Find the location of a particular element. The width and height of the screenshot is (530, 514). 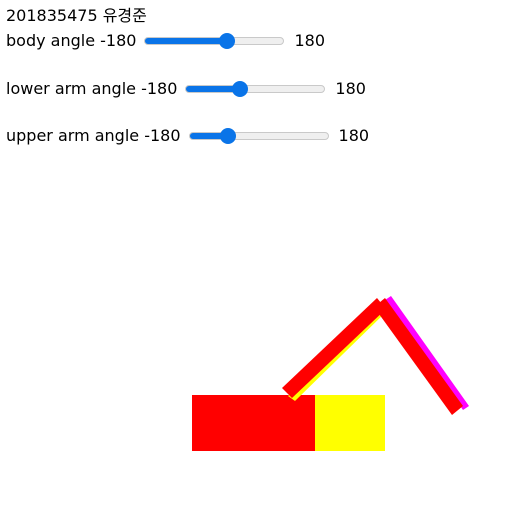

robot-lower-arm is located at coordinates (334, 348).